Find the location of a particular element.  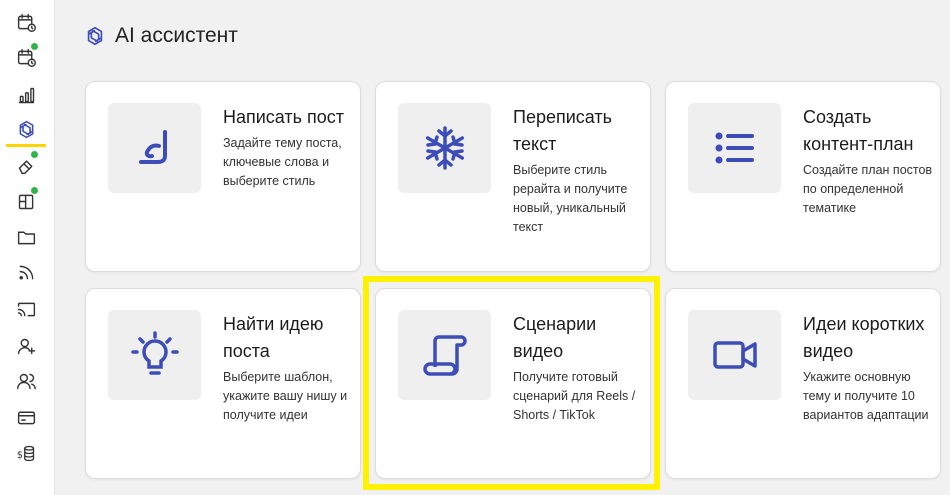

card-title: Создать контент-план is located at coordinates (858, 130).